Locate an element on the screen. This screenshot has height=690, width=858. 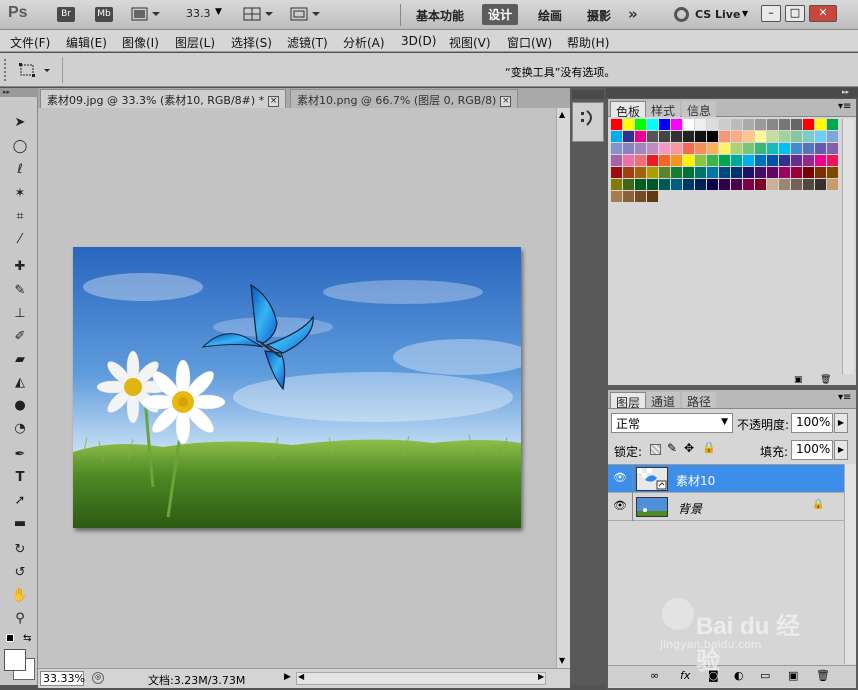
cs-live-button: CS Live is located at coordinates (717, 14).